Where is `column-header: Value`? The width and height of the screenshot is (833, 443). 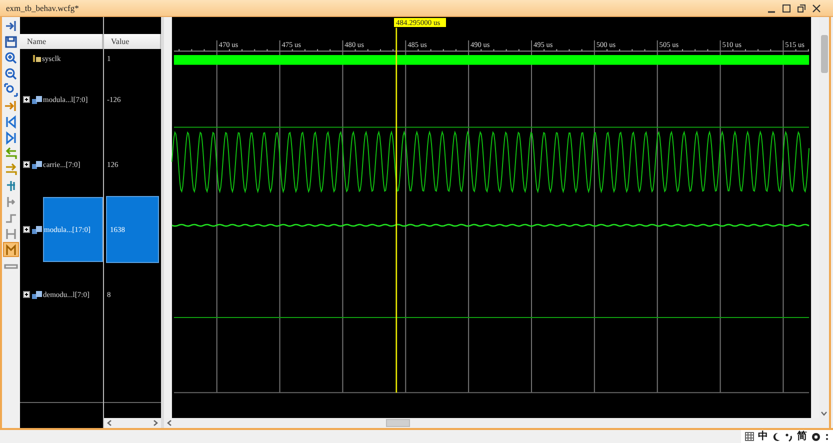 column-header: Value is located at coordinates (132, 41).